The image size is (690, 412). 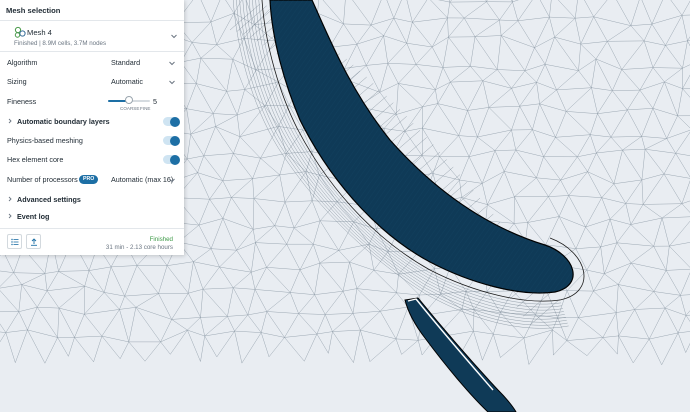 What do you see at coordinates (143, 62) in the screenshot?
I see `algorithm-select: Standard` at bounding box center [143, 62].